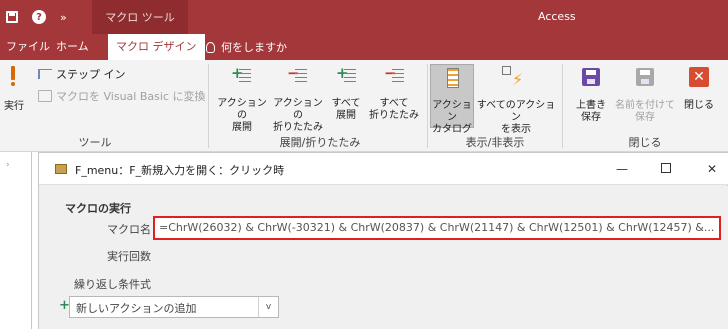 The image size is (728, 329). I want to click on show-all-actions-button: すべてのアクション を表示, so click(516, 118).